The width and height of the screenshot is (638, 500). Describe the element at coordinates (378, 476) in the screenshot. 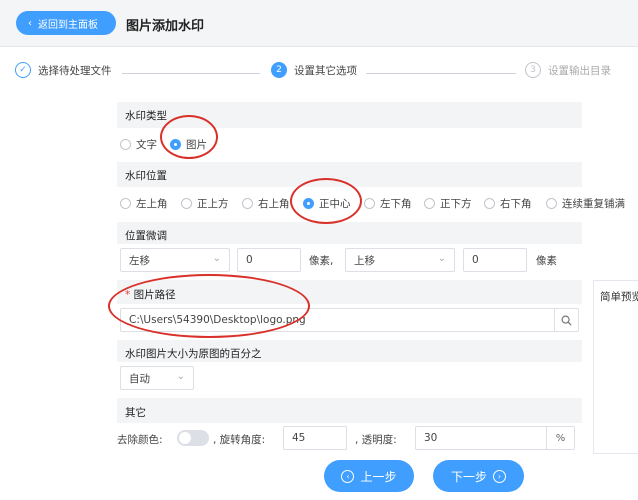

I see `previous-step-label: 上一步` at that location.